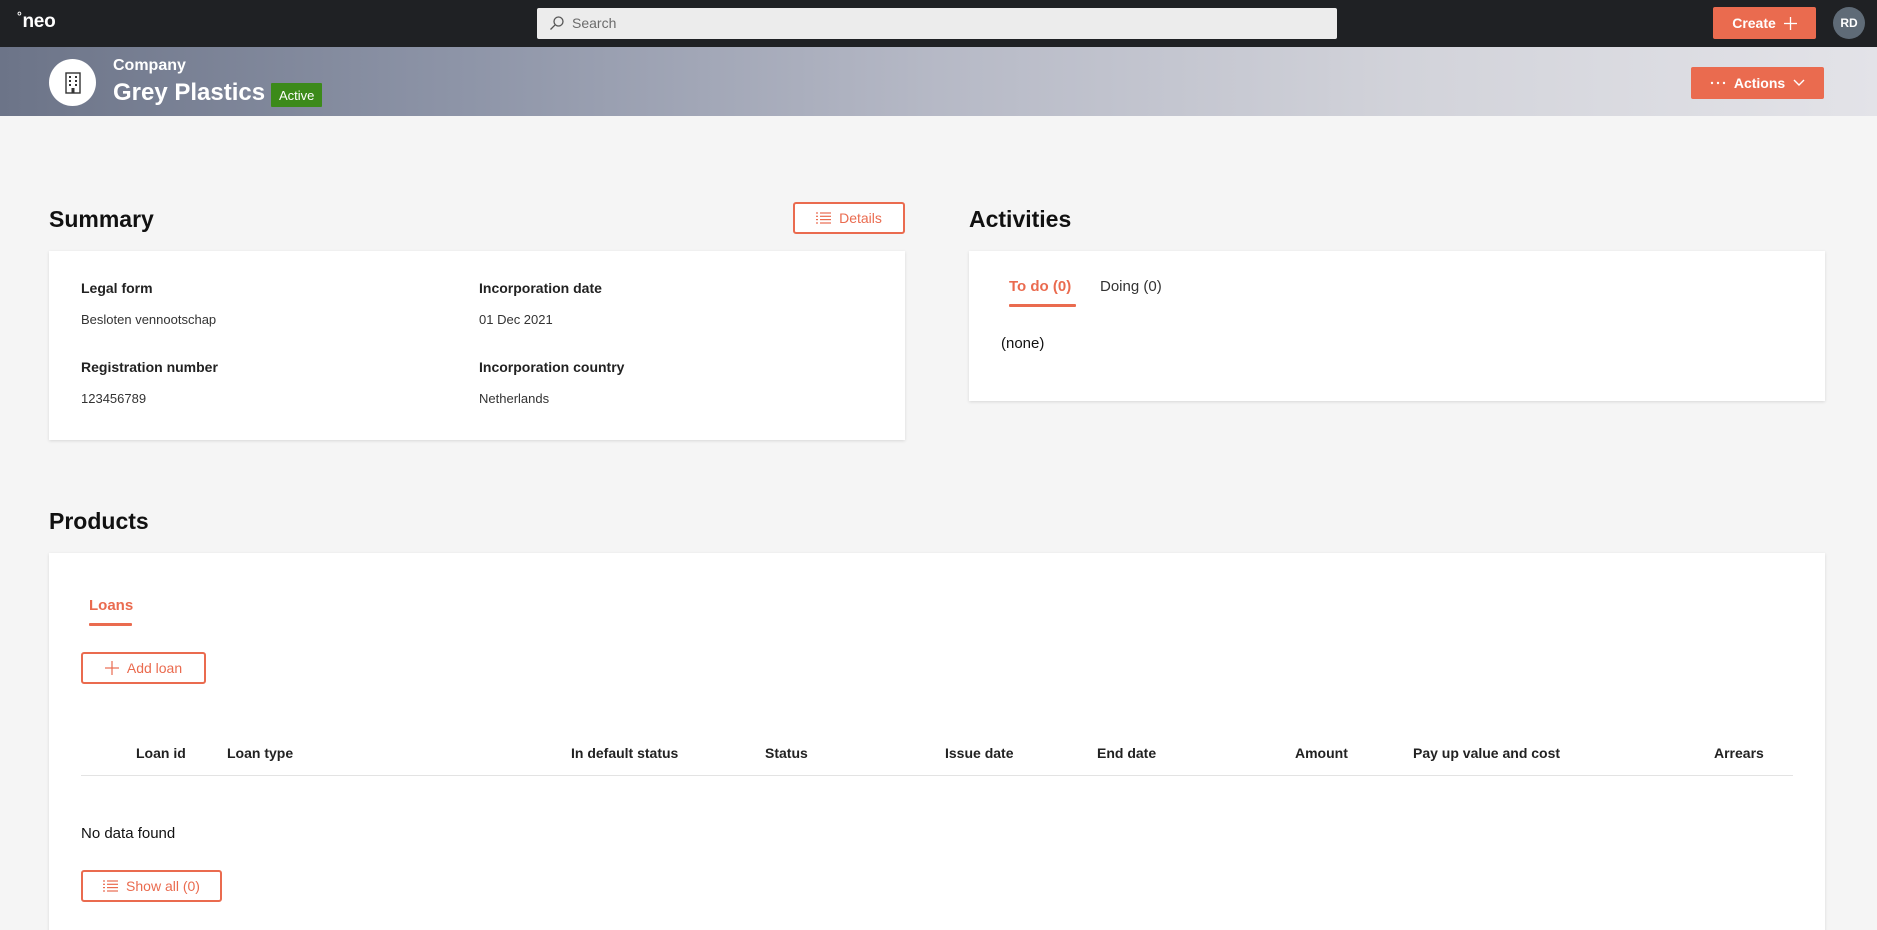 The height and width of the screenshot is (930, 1877). I want to click on add-loan-label: Add loan, so click(154, 668).